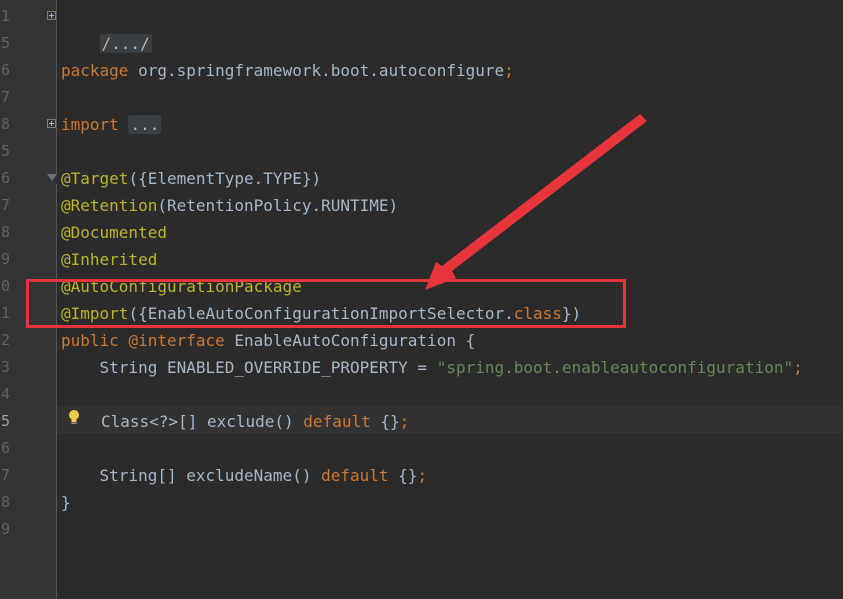  What do you see at coordinates (191, 475) in the screenshot?
I see `method-signature: String[] excludeName()` at bounding box center [191, 475].